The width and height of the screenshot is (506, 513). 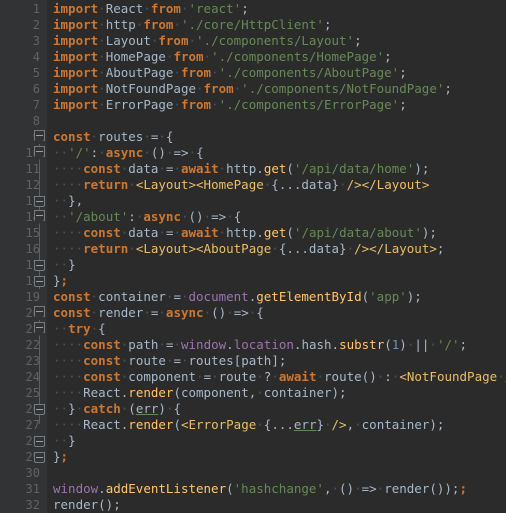 I want to click on code-line: ··try·{, so click(x=279, y=329).